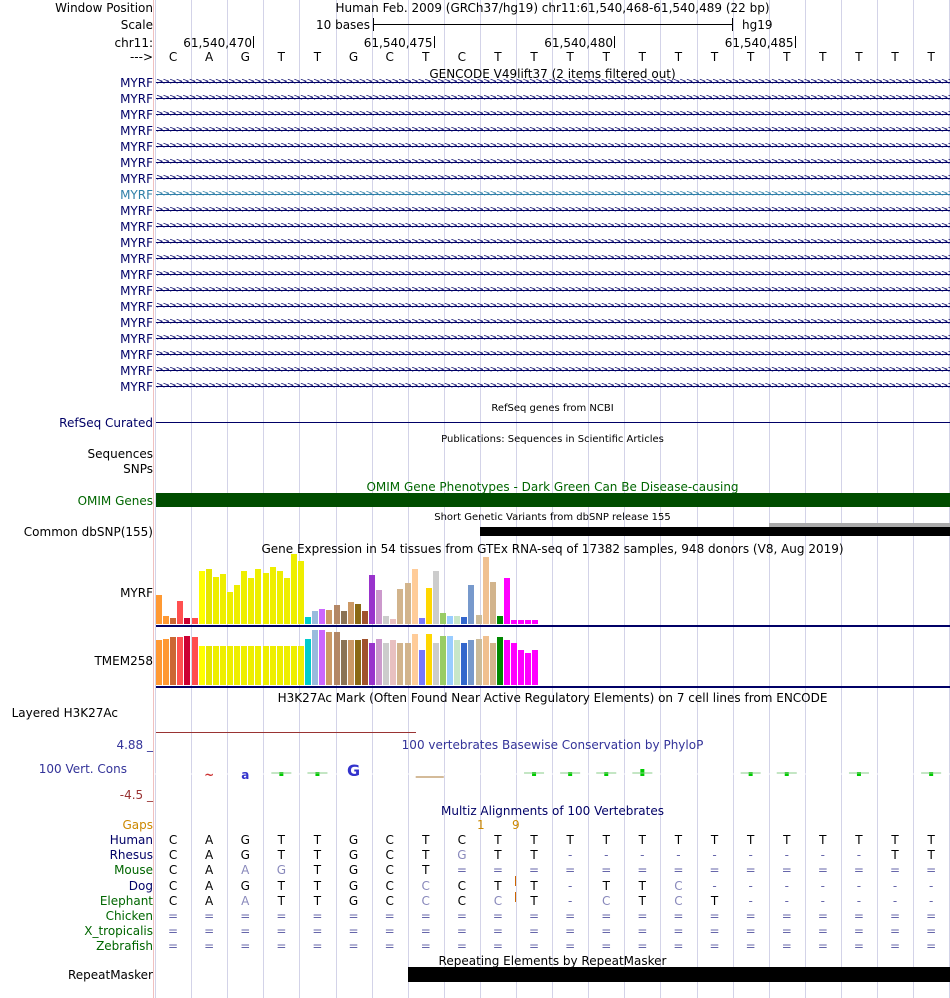  I want to click on multiz-species-label: Chicken, so click(129, 916).